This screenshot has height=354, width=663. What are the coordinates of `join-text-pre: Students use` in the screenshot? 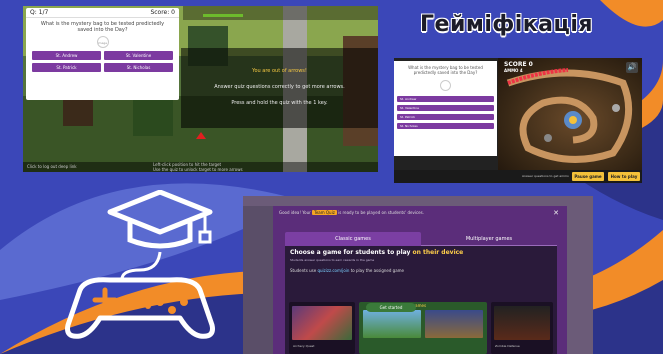 It's located at (303, 270).